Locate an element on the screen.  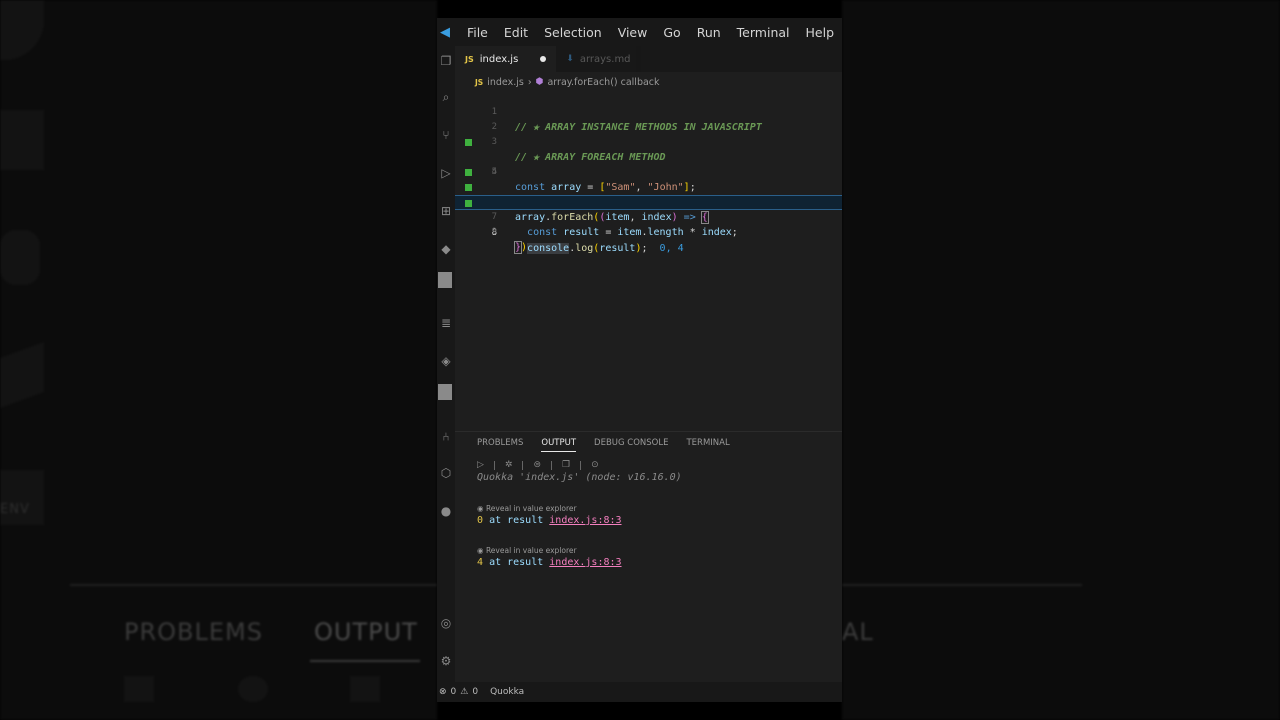
menu-view: View is located at coordinates (633, 32).